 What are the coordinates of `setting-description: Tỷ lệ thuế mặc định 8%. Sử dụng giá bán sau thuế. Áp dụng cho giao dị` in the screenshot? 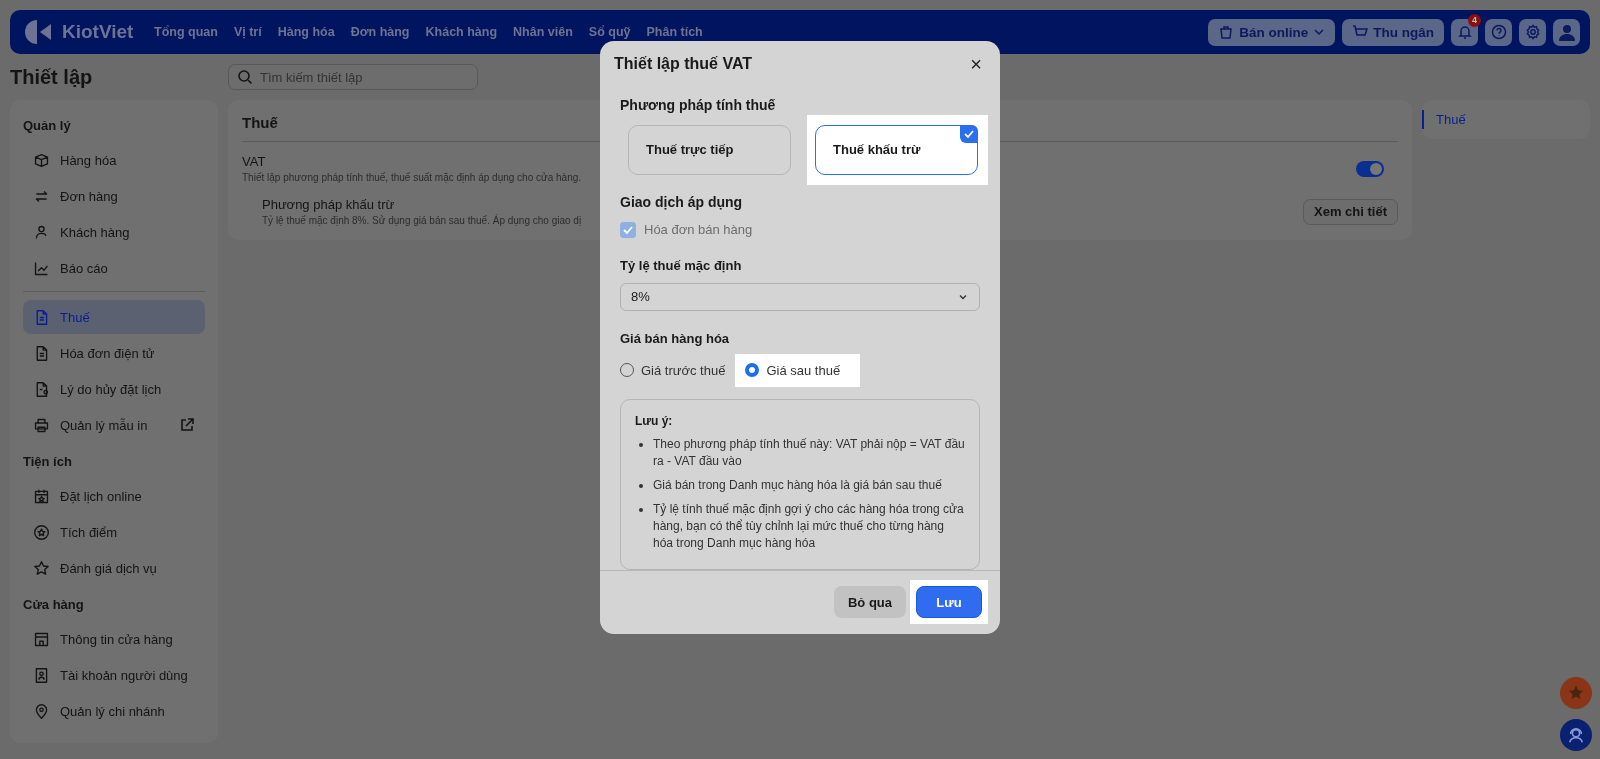 It's located at (422, 220).